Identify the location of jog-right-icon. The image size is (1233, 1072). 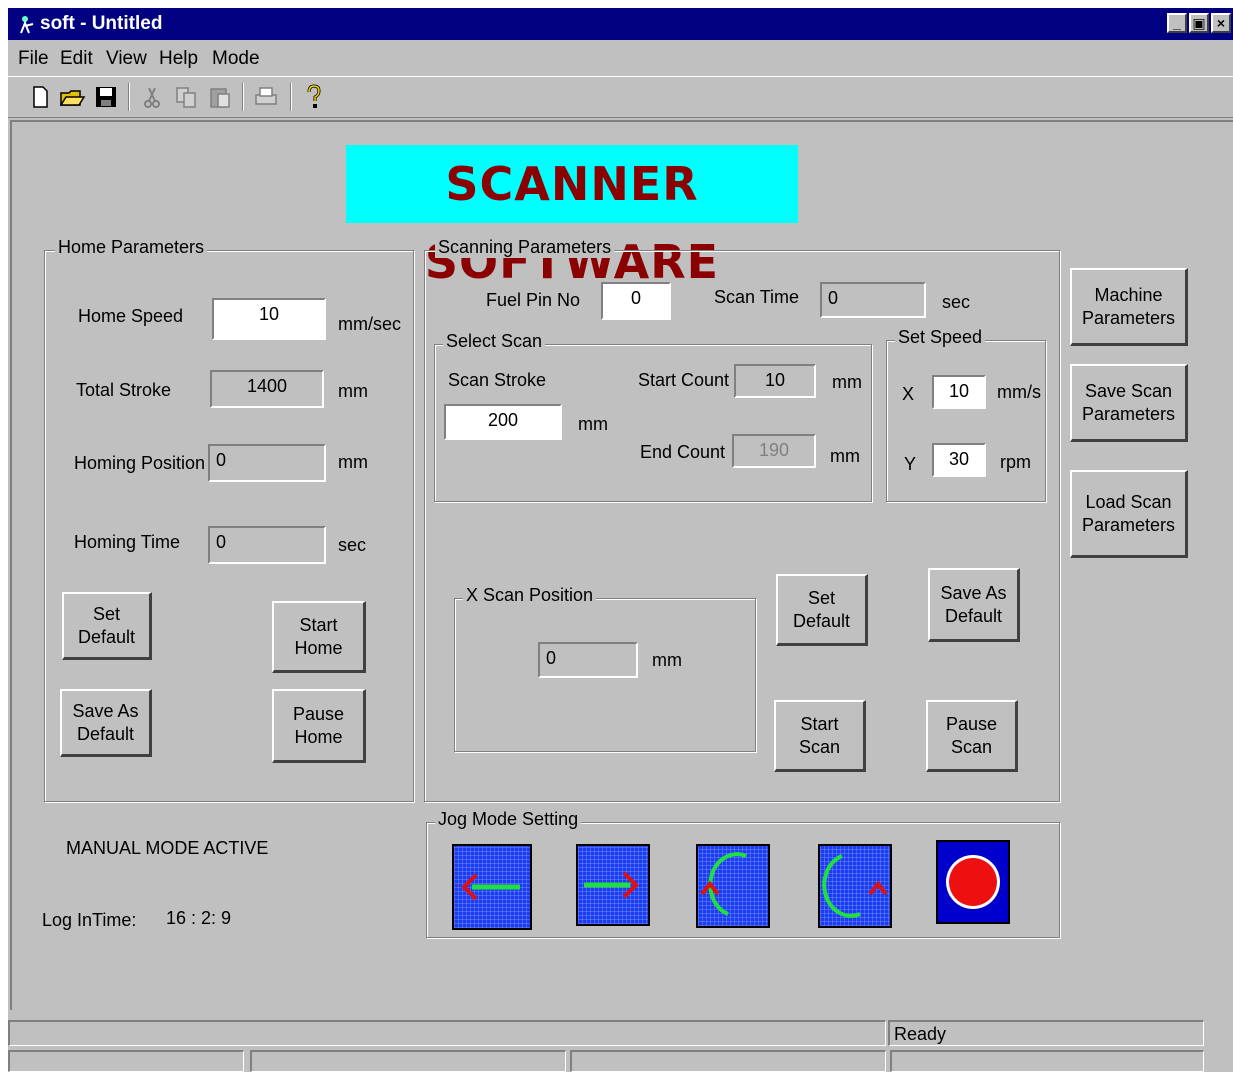
(611, 885).